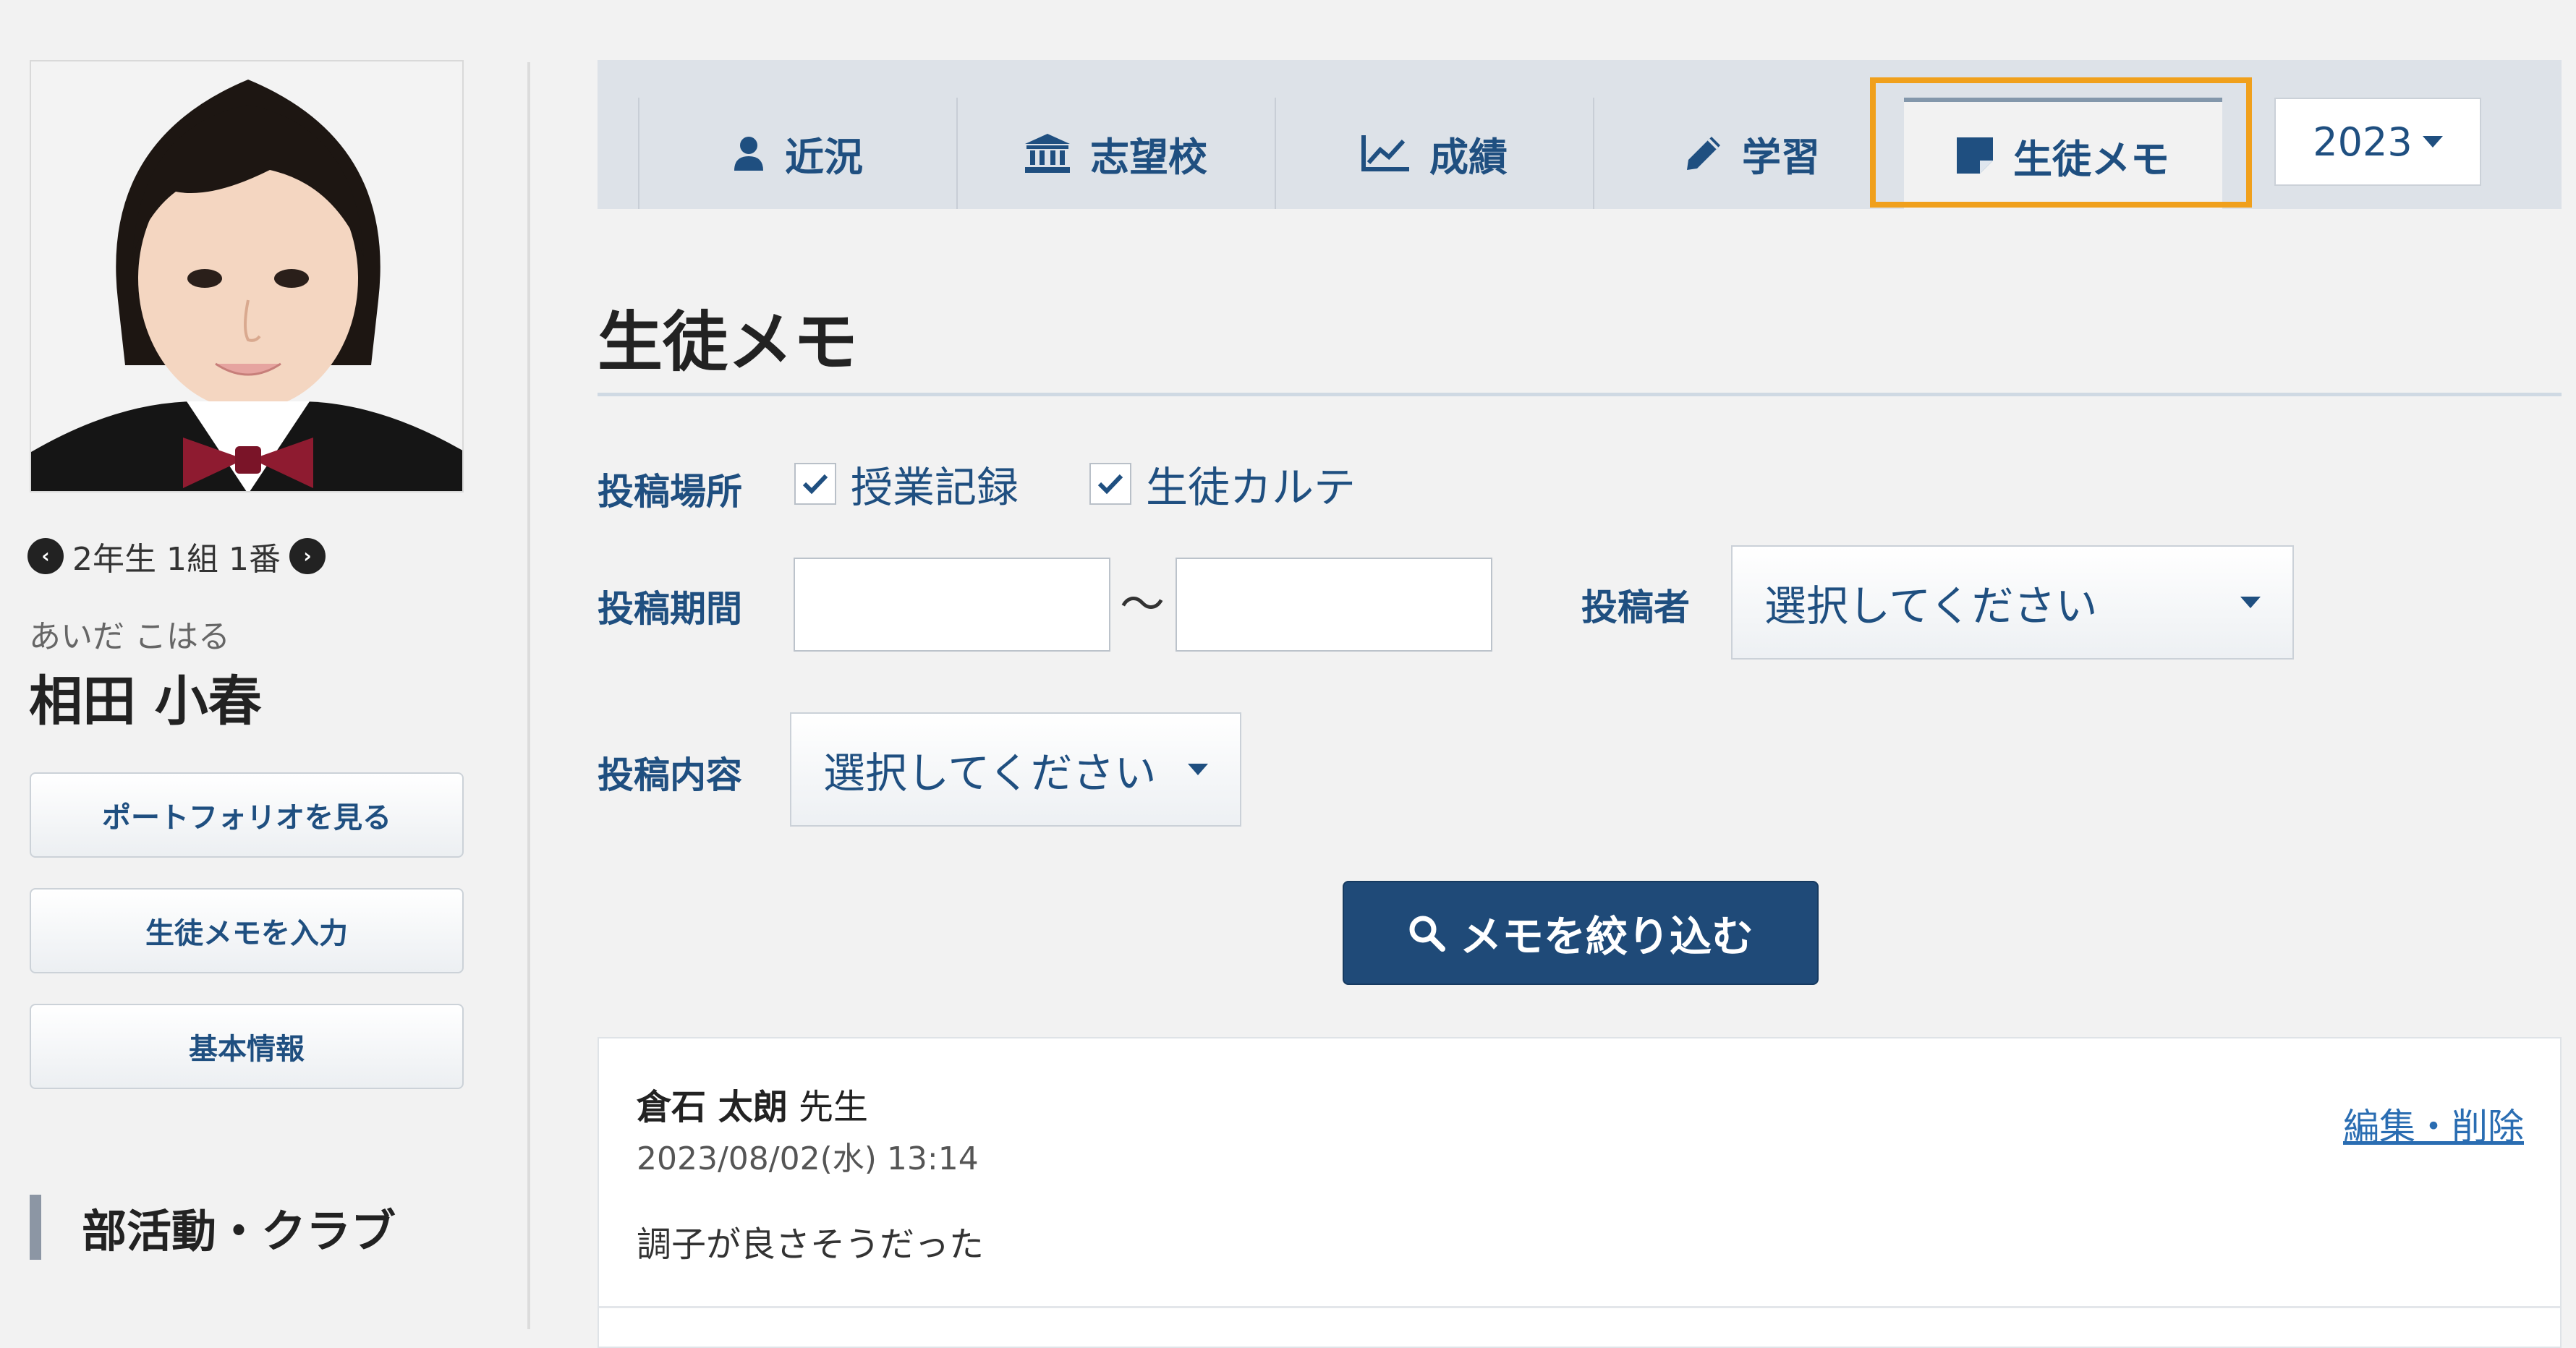  What do you see at coordinates (2433, 1124) in the screenshot?
I see `memo-edit-delete-link: 編集・削除` at bounding box center [2433, 1124].